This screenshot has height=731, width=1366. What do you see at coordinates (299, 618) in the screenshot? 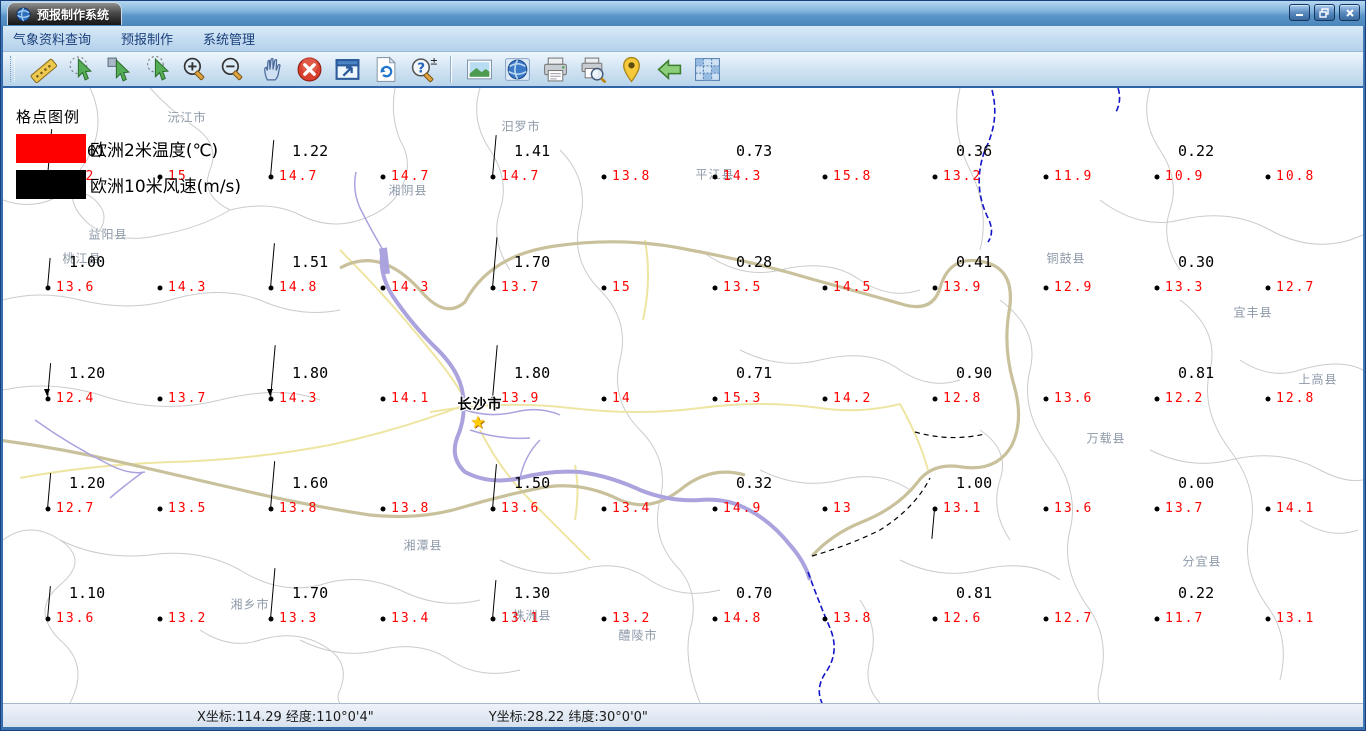
I see `temp-value: 13.3` at bounding box center [299, 618].